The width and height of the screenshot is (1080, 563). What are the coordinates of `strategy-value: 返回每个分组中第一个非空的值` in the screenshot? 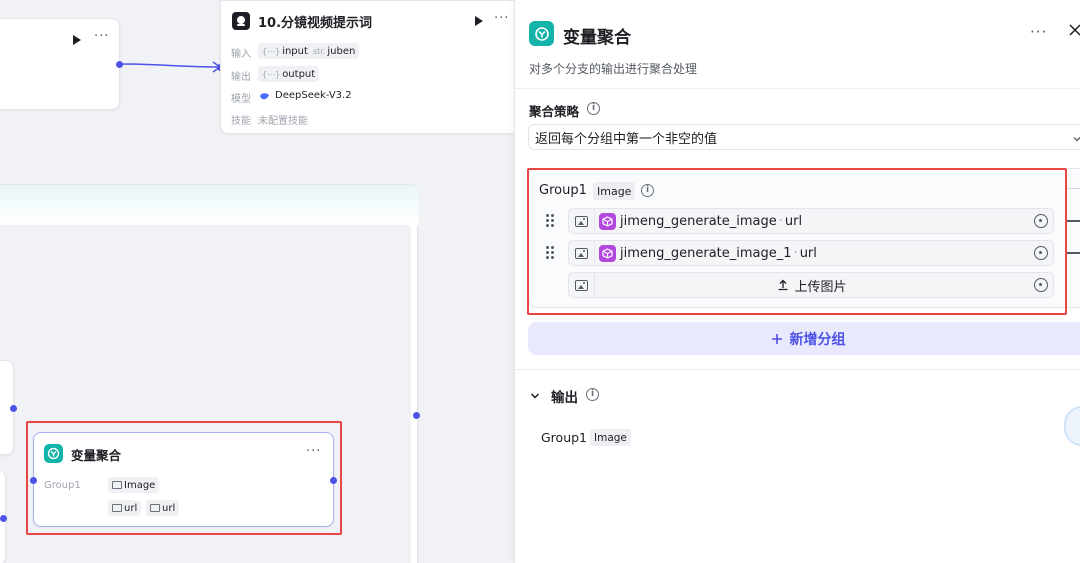 It's located at (626, 139).